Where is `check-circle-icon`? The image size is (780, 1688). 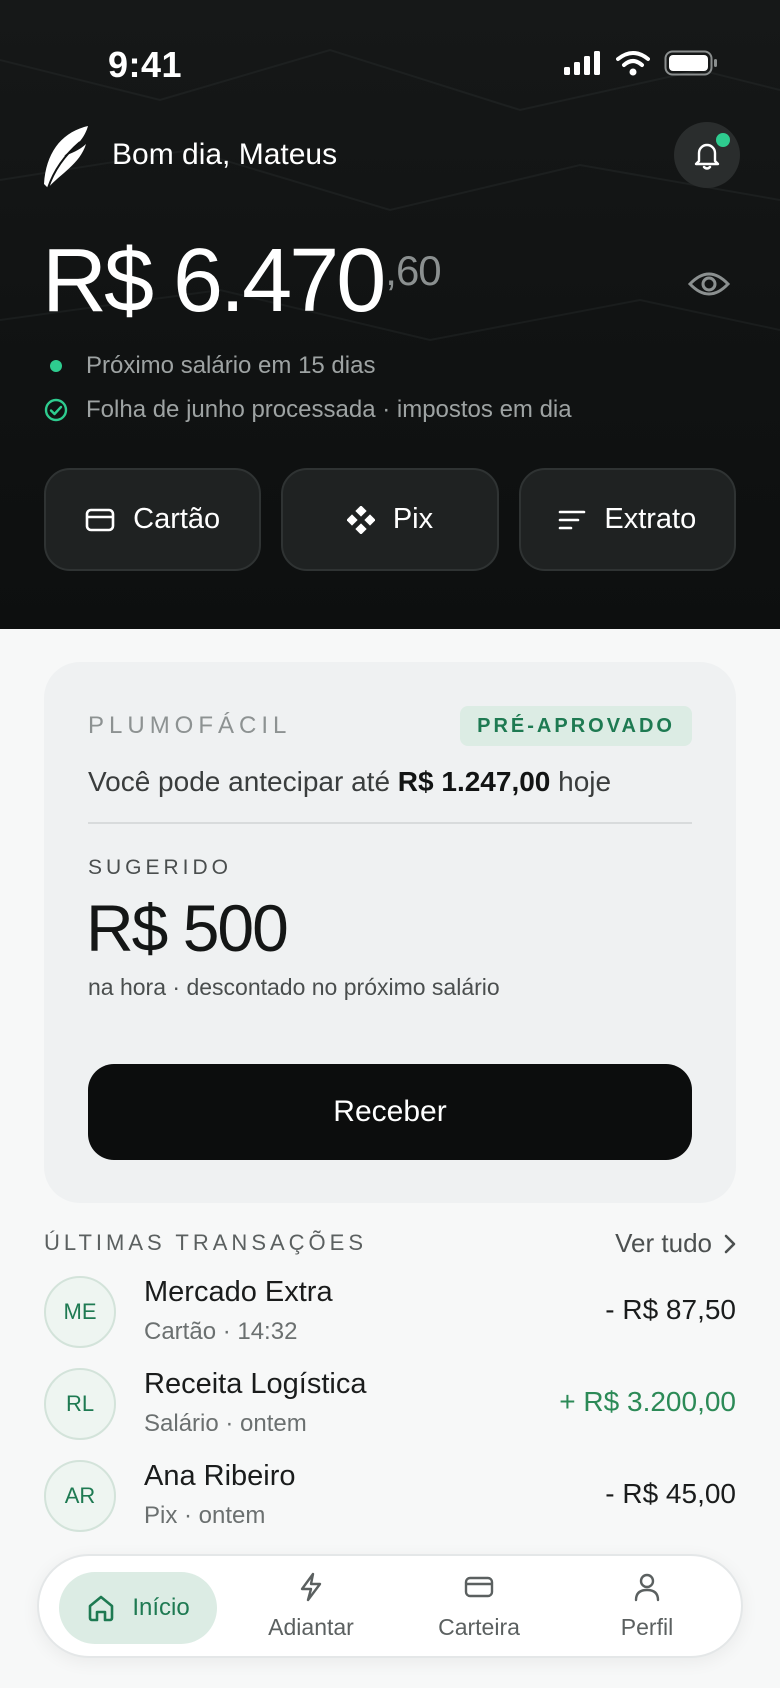
check-circle-icon is located at coordinates (56, 410).